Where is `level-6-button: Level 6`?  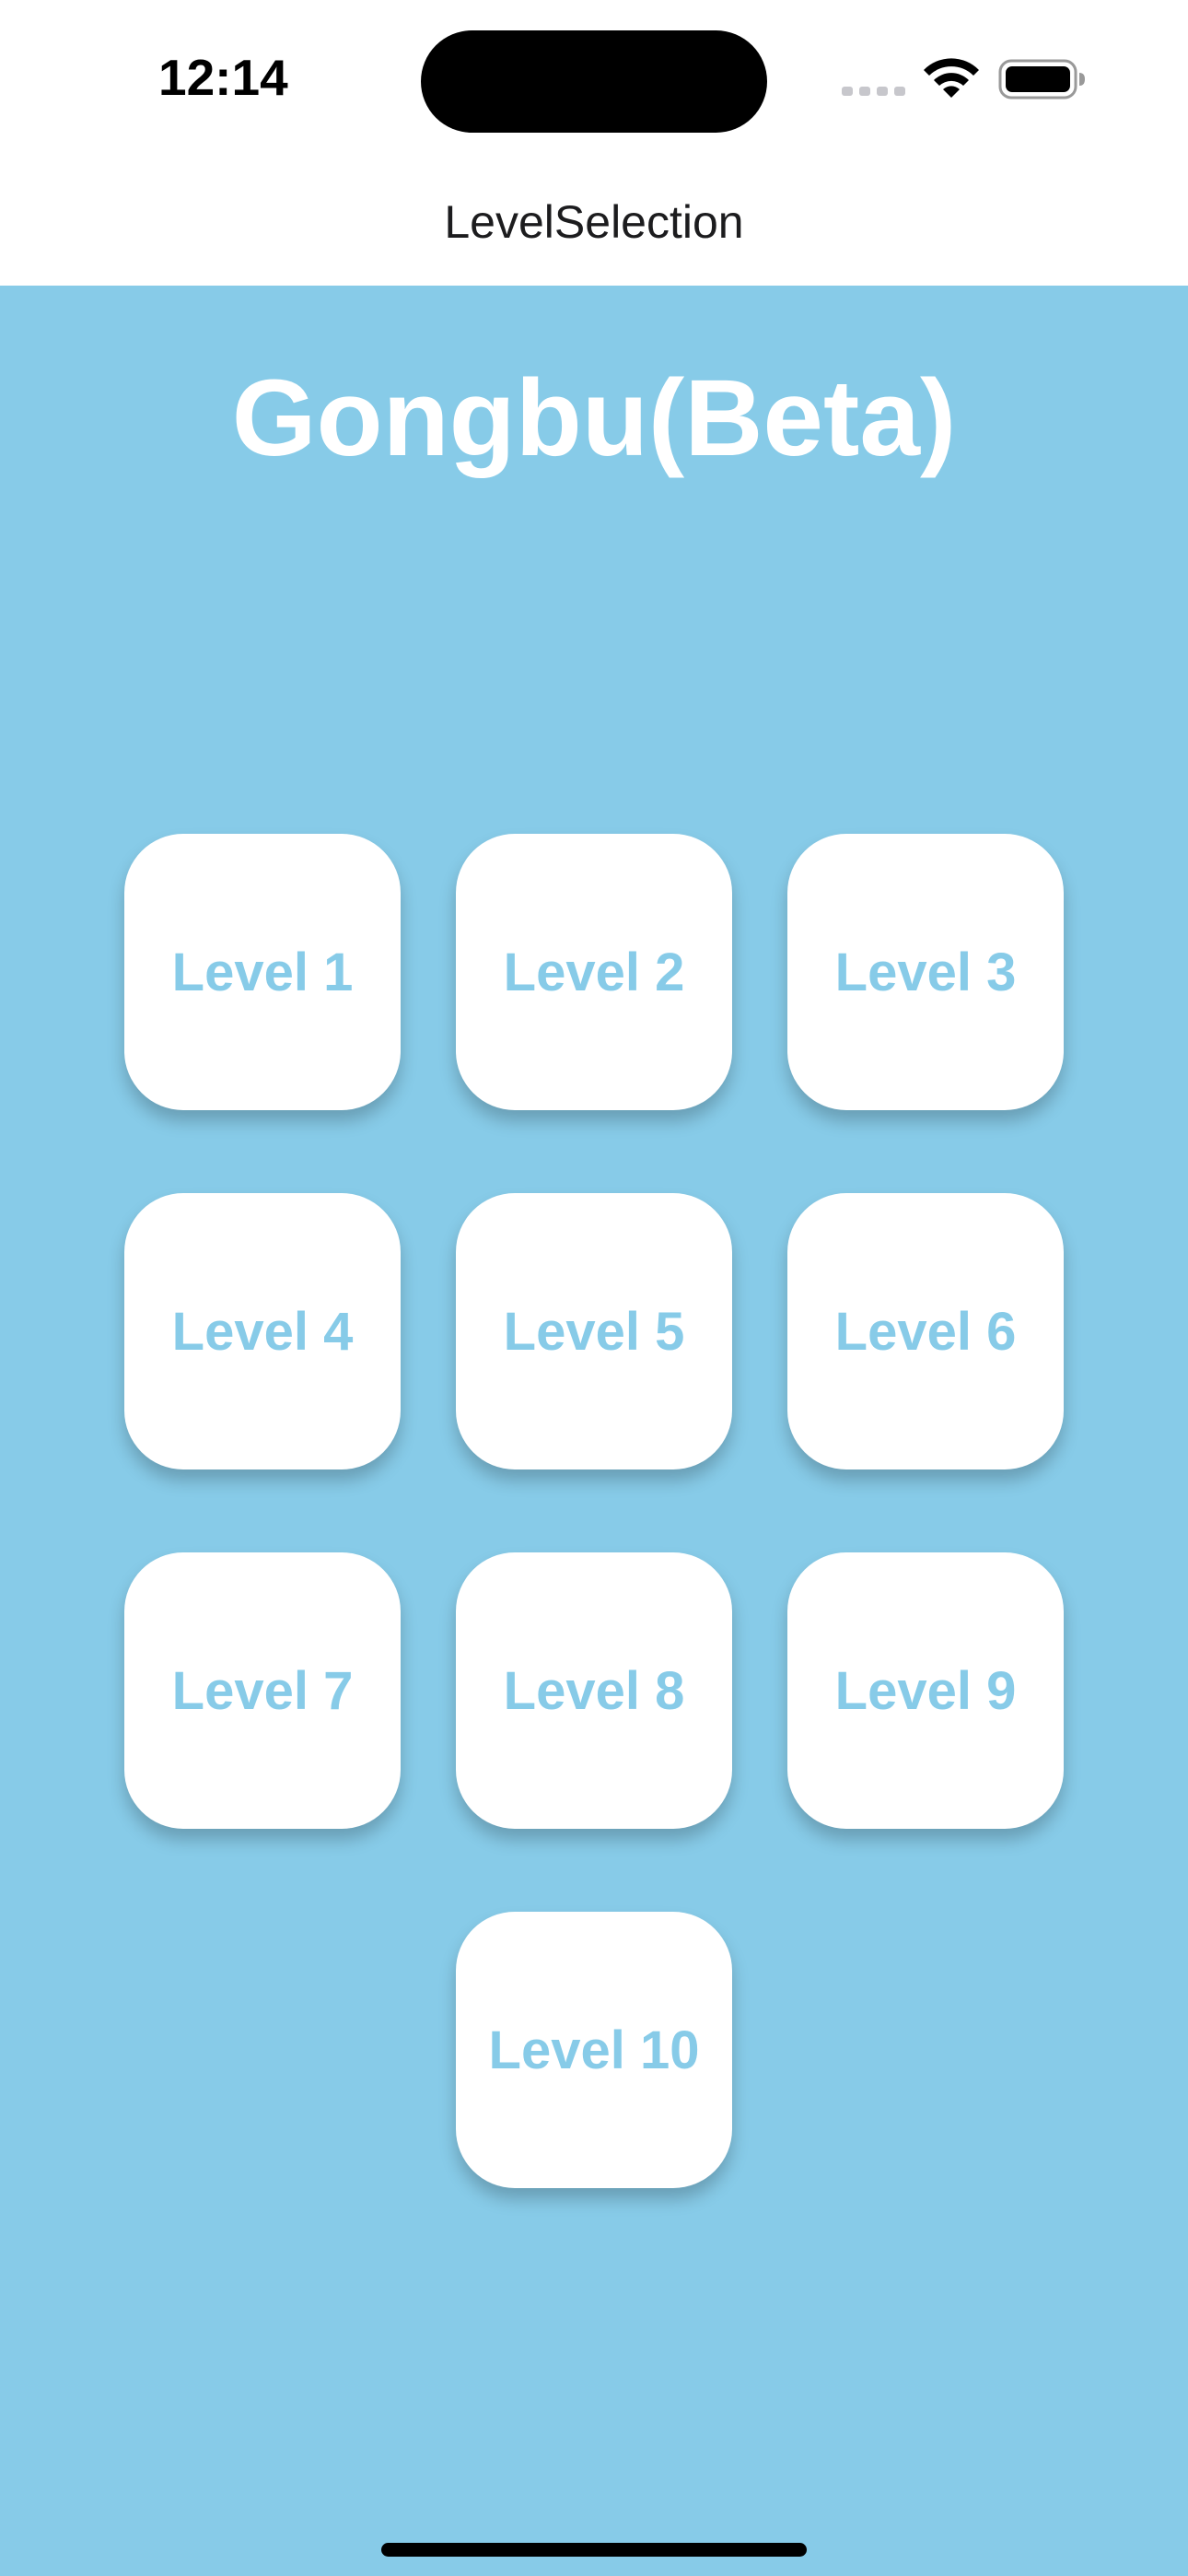 level-6-button: Level 6 is located at coordinates (925, 1331).